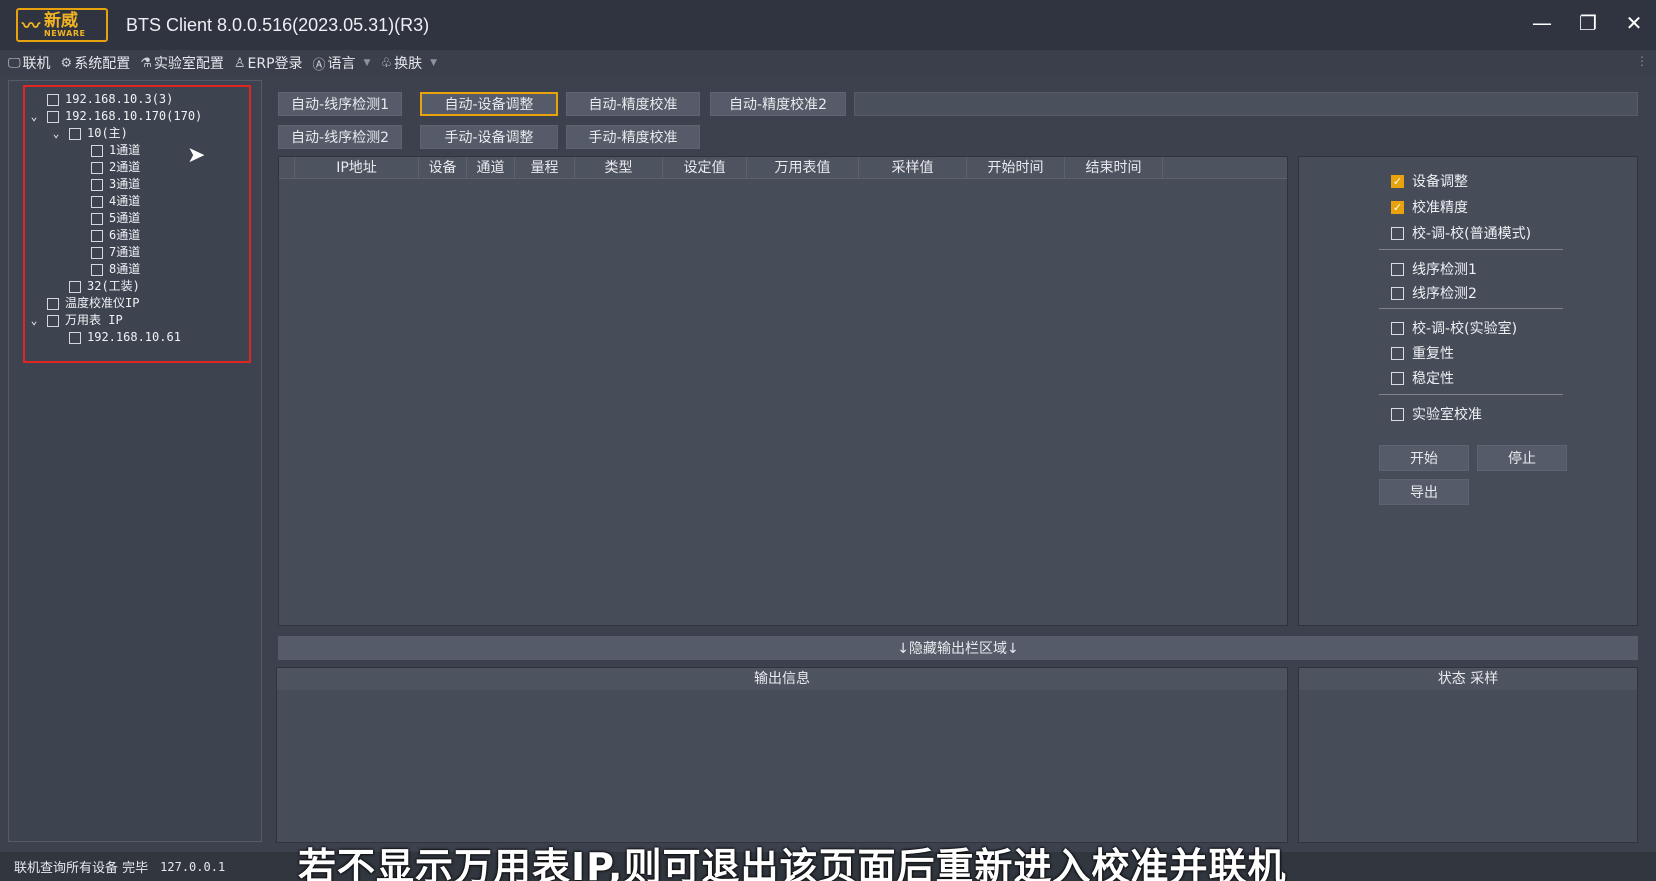  I want to click on tree-node: 8通道, so click(114, 269).